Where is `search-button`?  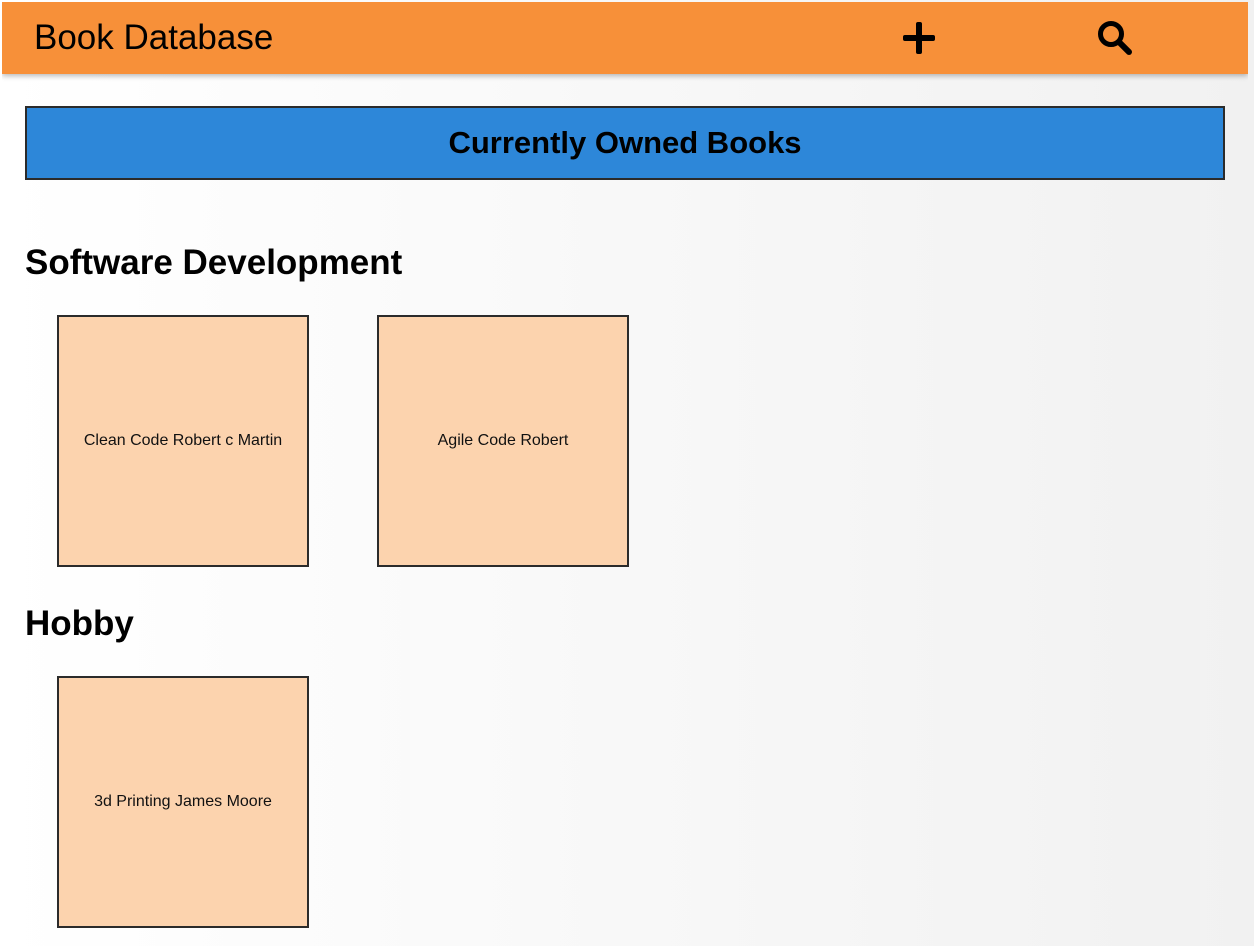
search-button is located at coordinates (1115, 38).